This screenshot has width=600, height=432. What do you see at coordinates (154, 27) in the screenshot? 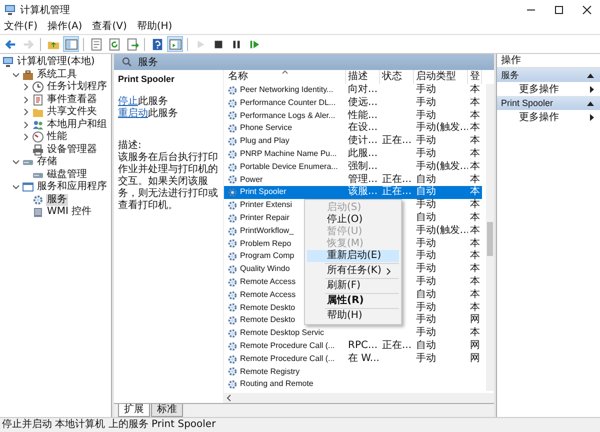
I see `menu-item: 帮助(H)` at bounding box center [154, 27].